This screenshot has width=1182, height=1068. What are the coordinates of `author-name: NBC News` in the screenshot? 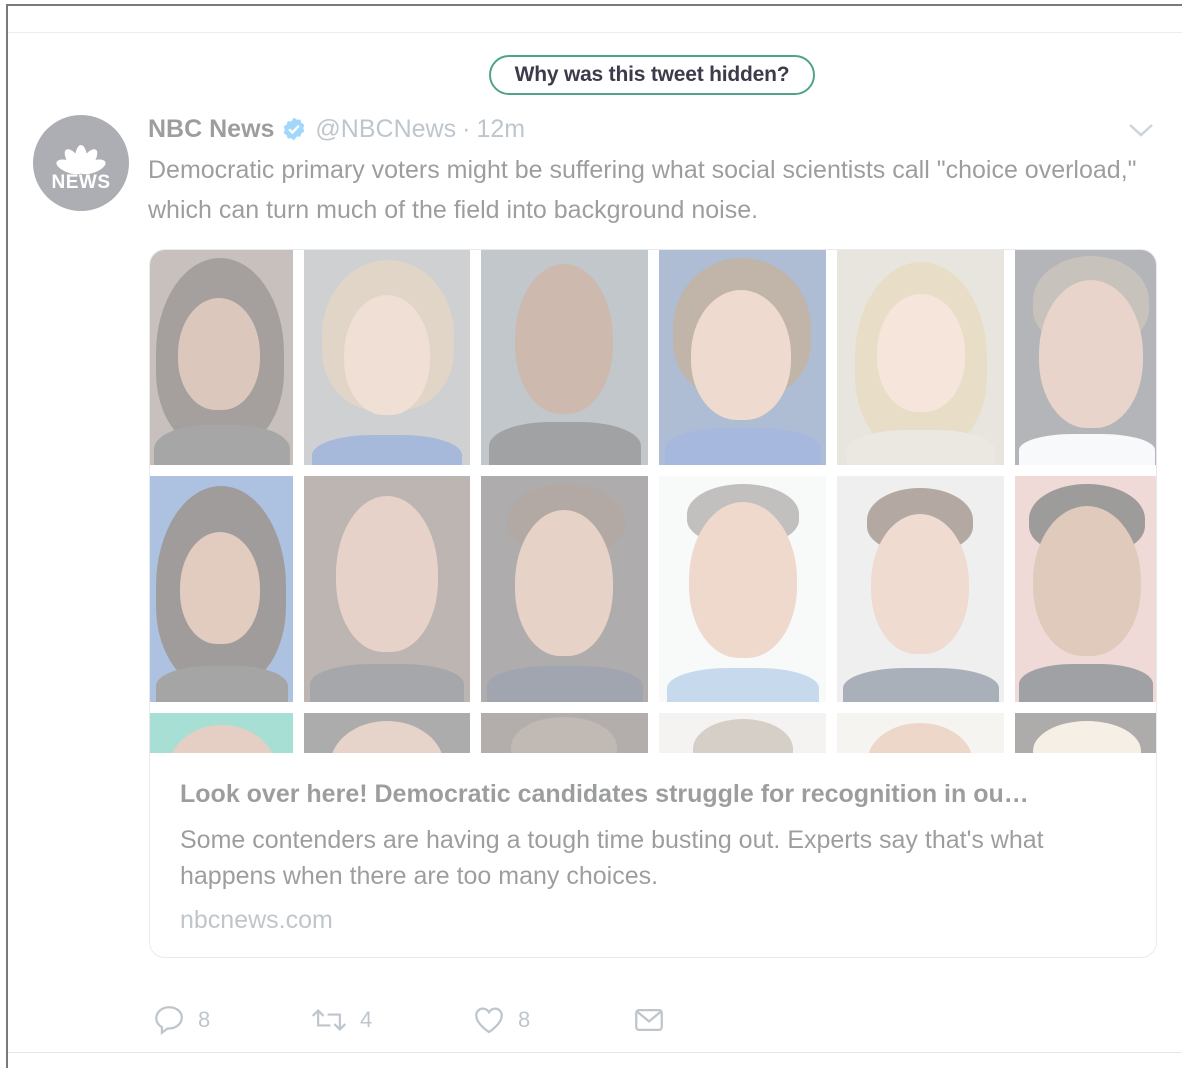 It's located at (211, 129).